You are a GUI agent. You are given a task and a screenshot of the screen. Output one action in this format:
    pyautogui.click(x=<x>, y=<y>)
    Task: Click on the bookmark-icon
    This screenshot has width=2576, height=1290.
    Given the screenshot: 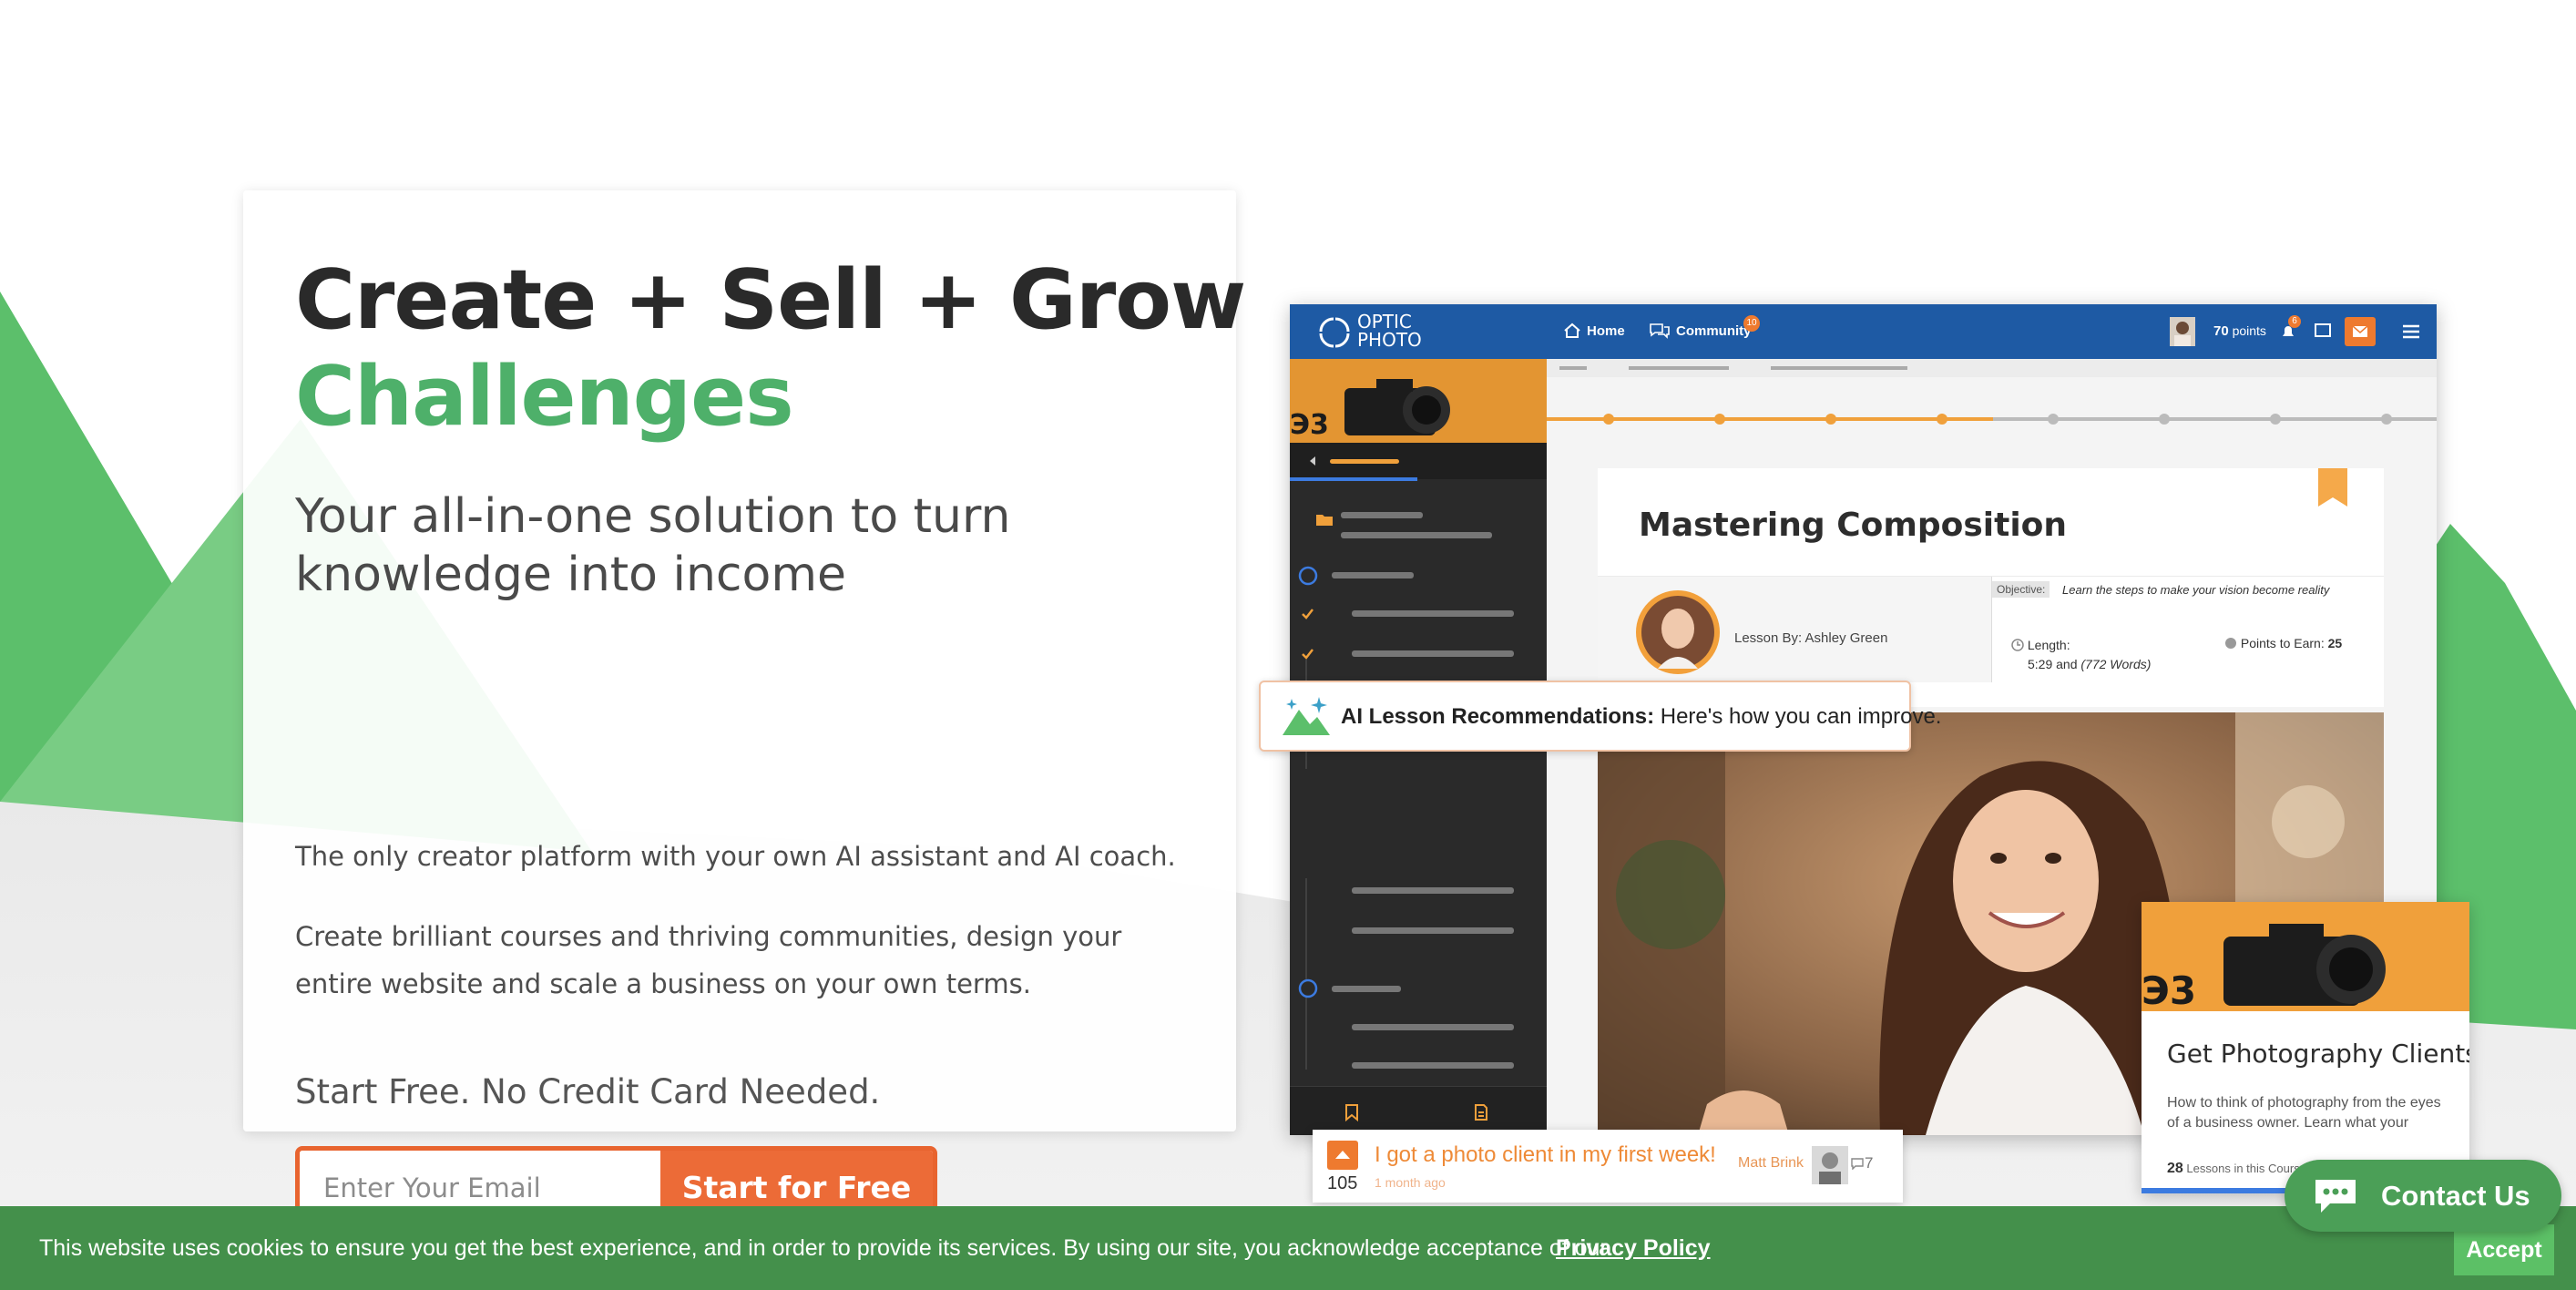 What is the action you would take?
    pyautogui.click(x=1351, y=1112)
    